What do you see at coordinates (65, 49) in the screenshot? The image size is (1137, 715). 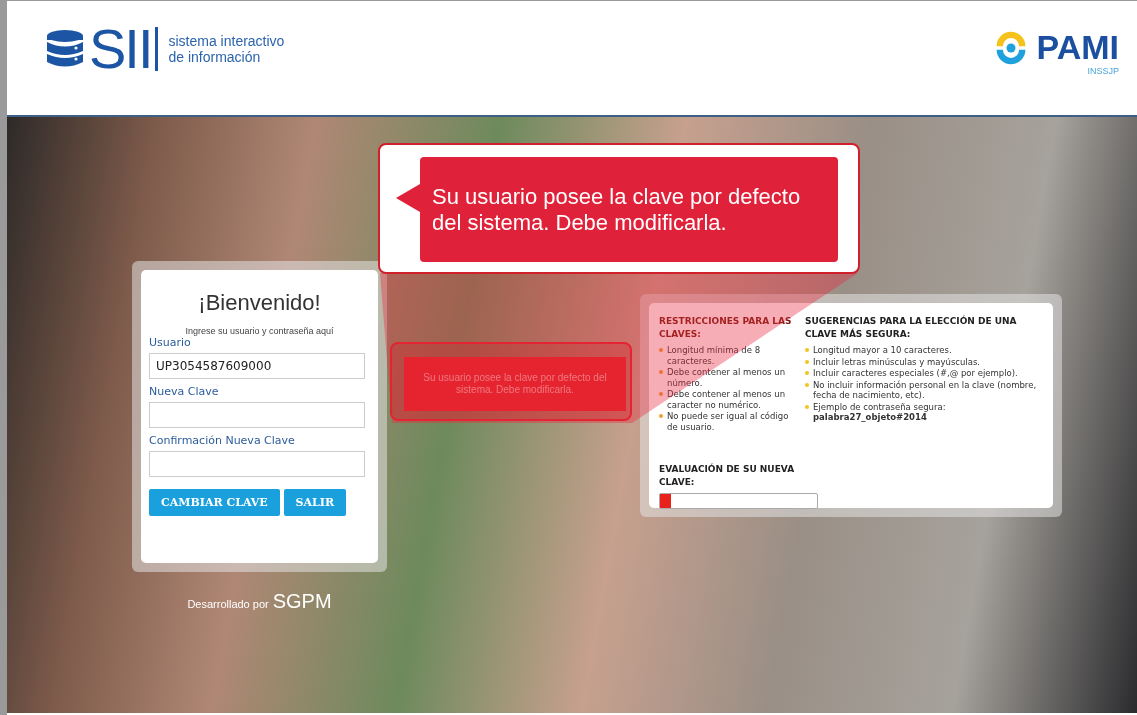 I see `database-icon` at bounding box center [65, 49].